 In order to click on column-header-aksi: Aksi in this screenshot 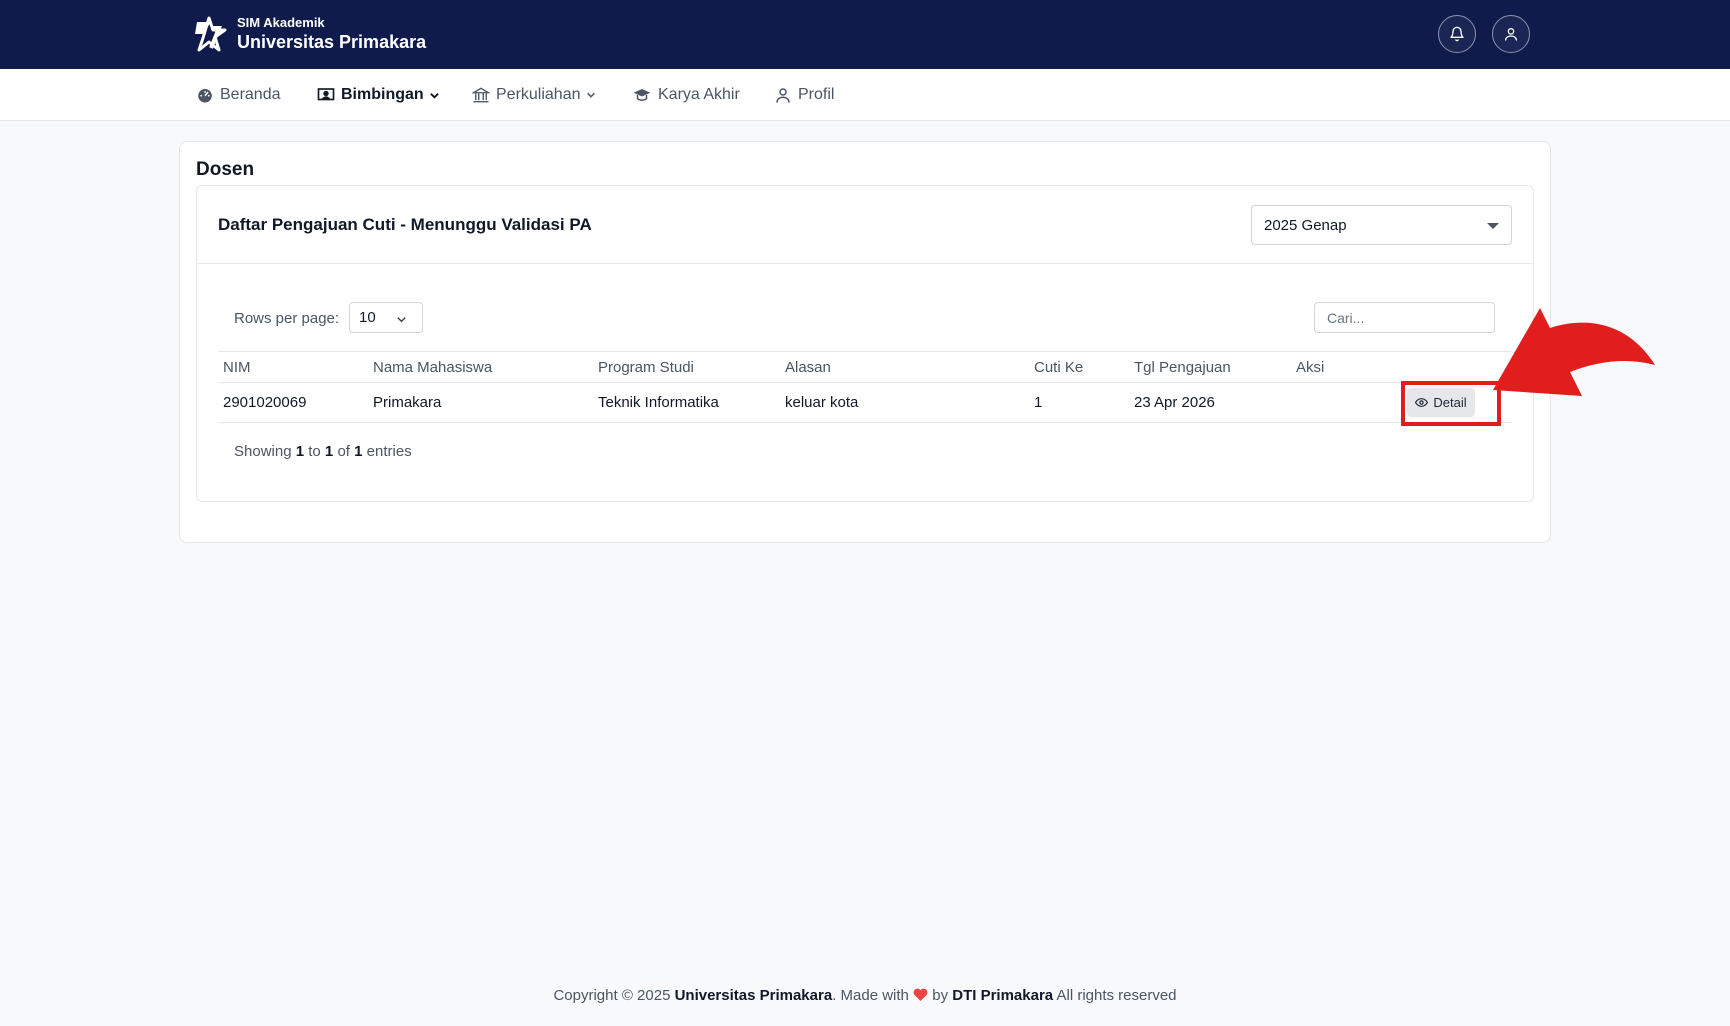, I will do `click(1310, 367)`.